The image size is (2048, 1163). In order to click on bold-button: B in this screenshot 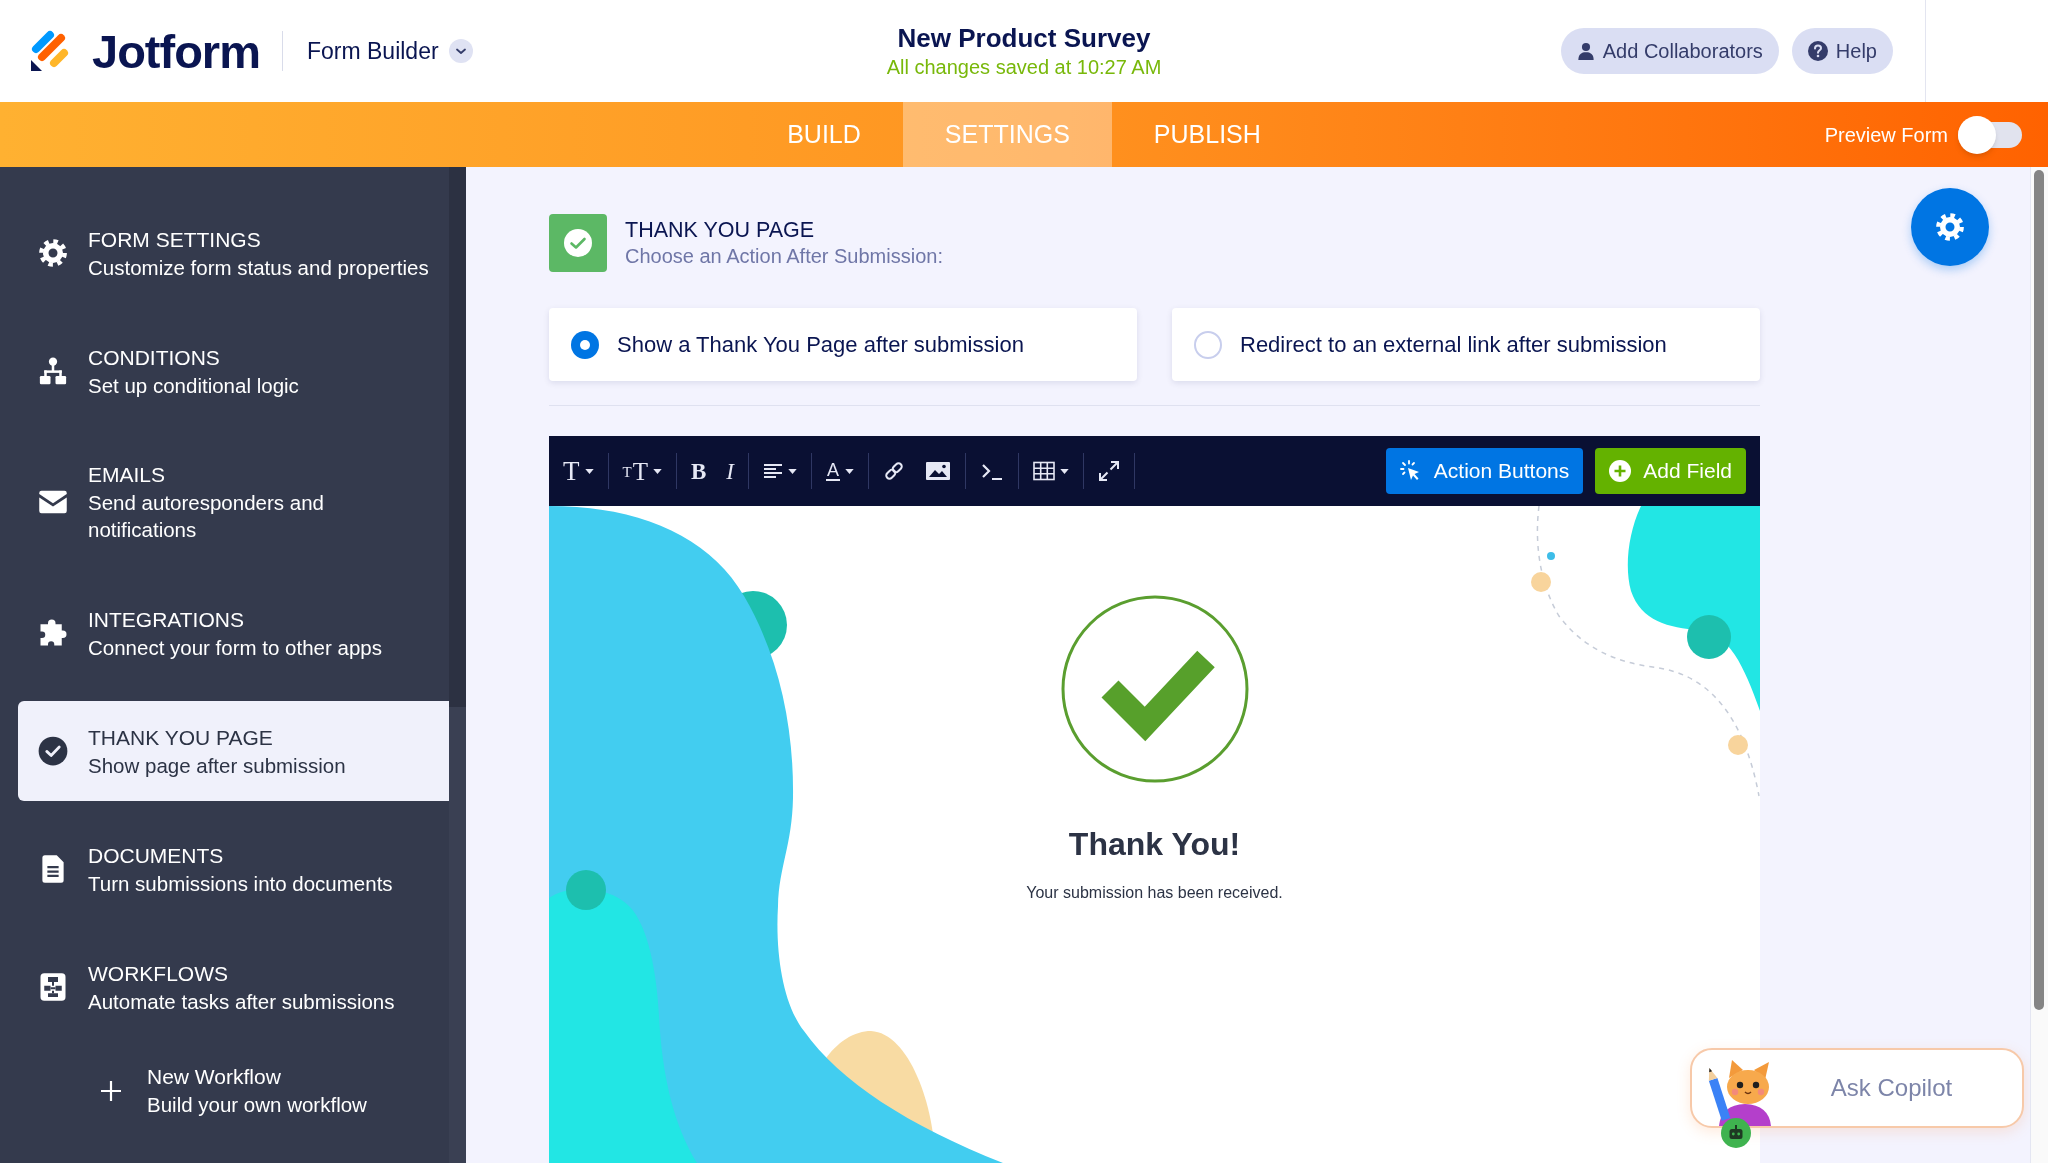, I will do `click(698, 471)`.